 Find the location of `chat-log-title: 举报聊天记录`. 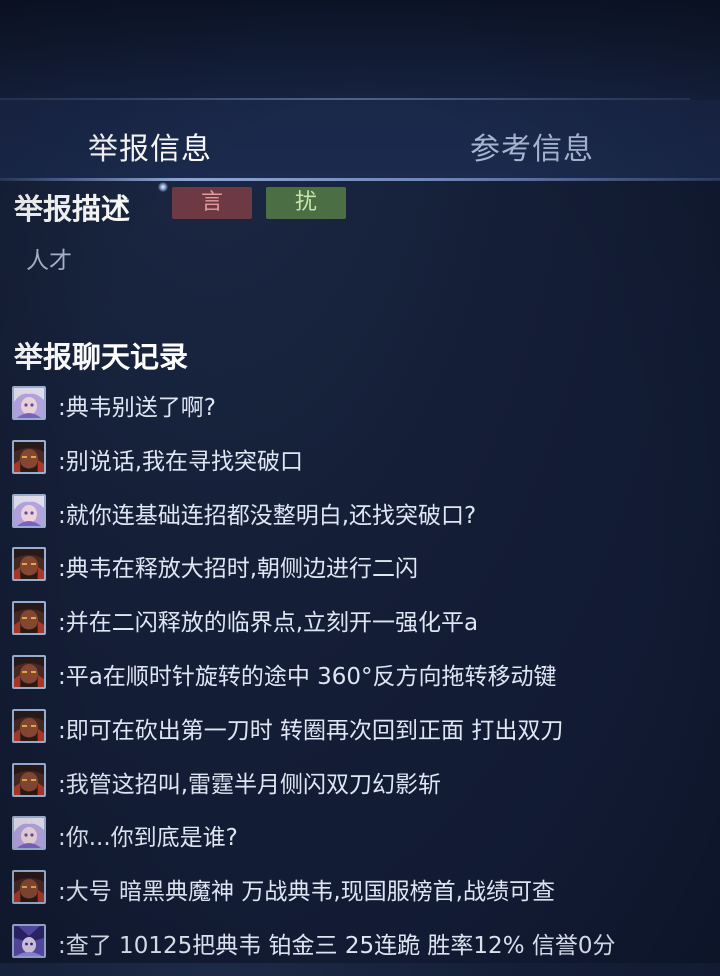

chat-log-title: 举报聊天记录 is located at coordinates (101, 357).